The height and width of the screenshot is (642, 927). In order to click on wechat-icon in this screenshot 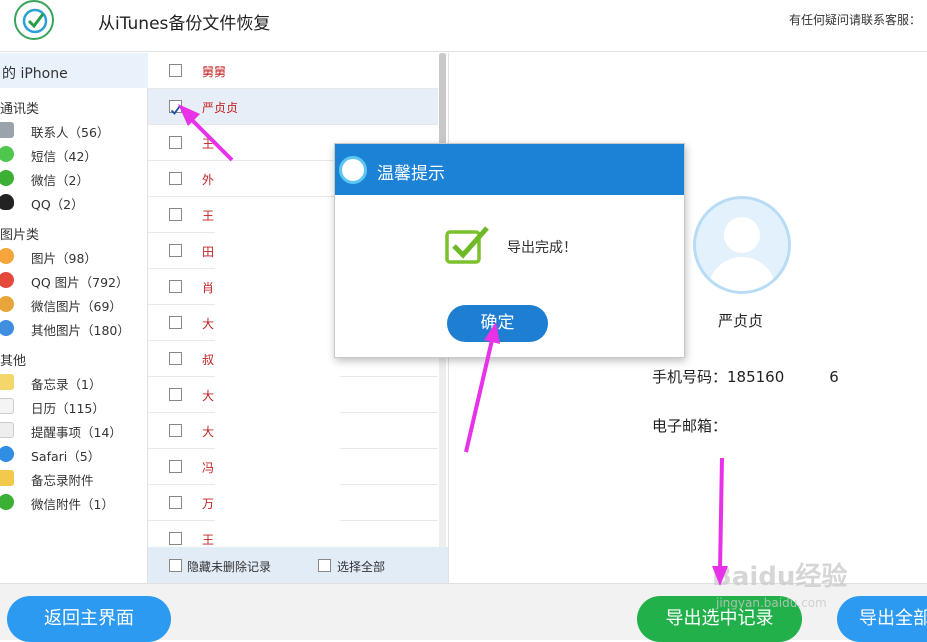, I will do `click(7, 178)`.